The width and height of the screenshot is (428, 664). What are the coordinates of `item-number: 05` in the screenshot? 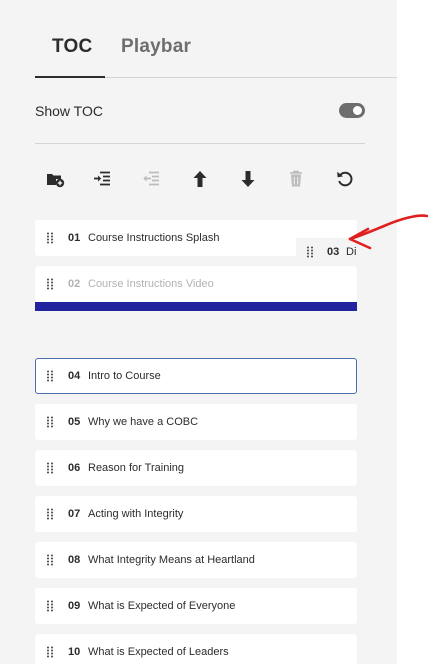 It's located at (74, 422).